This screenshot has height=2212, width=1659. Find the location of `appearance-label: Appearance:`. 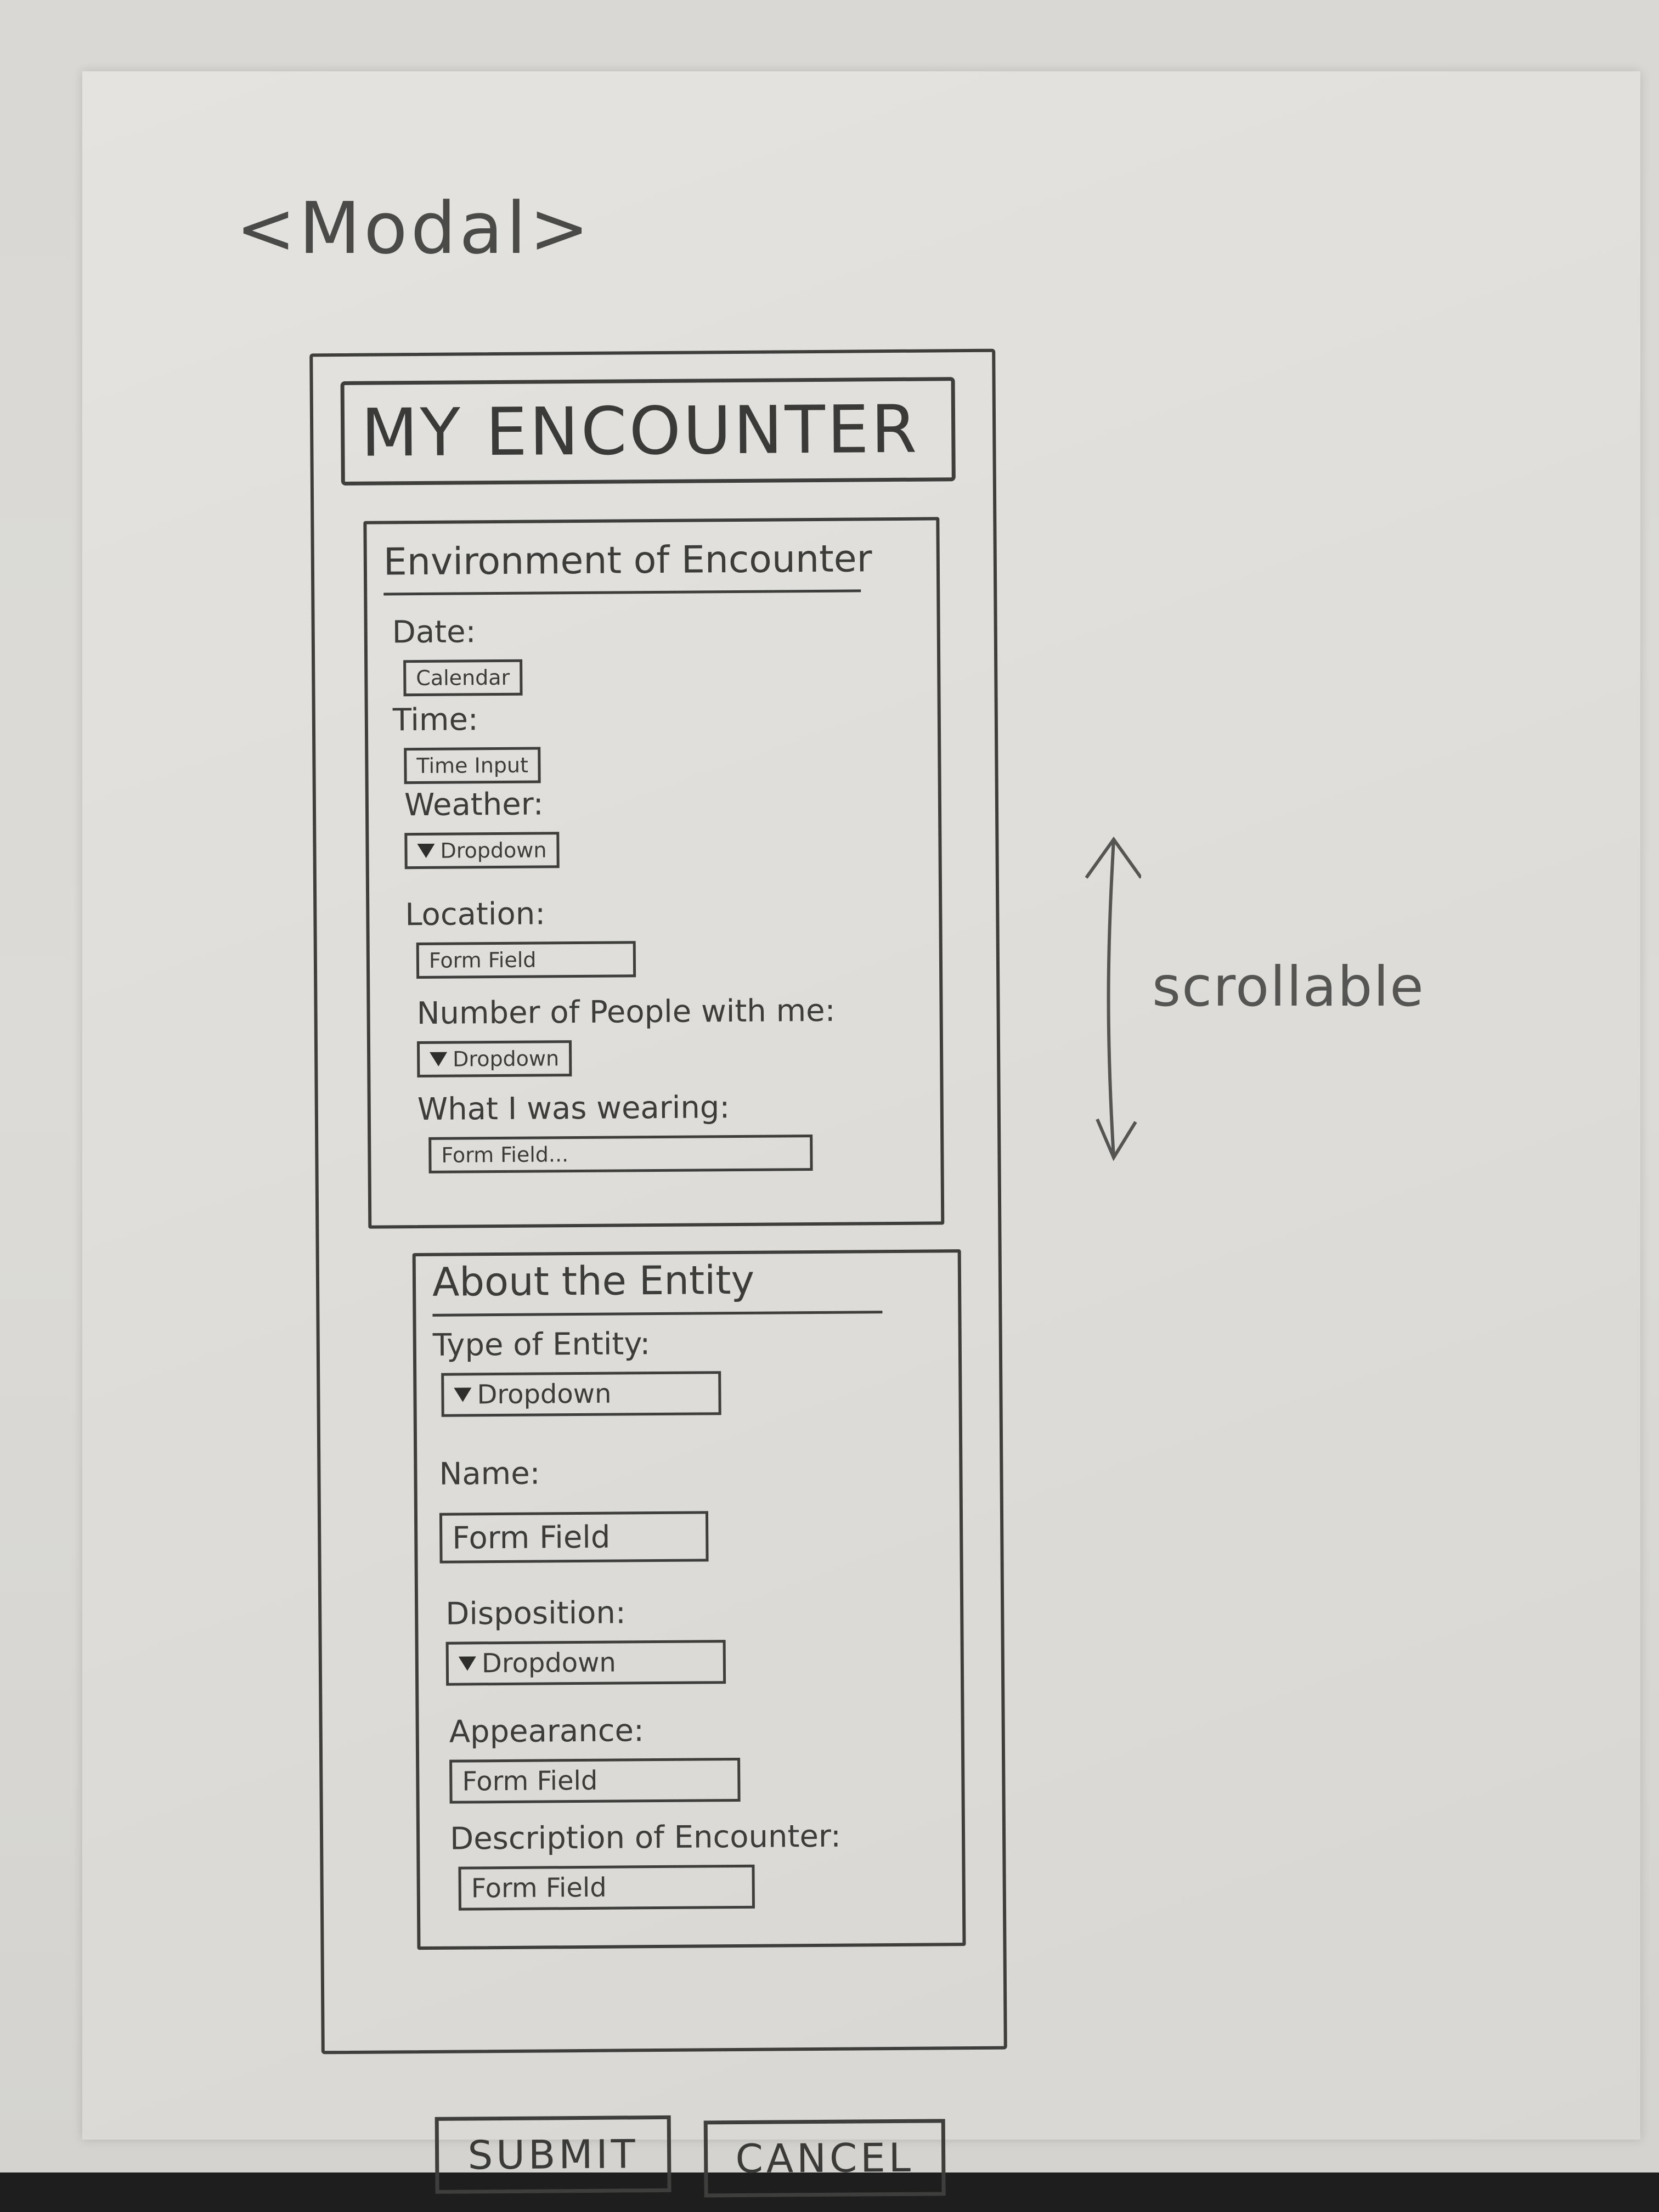

appearance-label: Appearance: is located at coordinates (547, 1731).